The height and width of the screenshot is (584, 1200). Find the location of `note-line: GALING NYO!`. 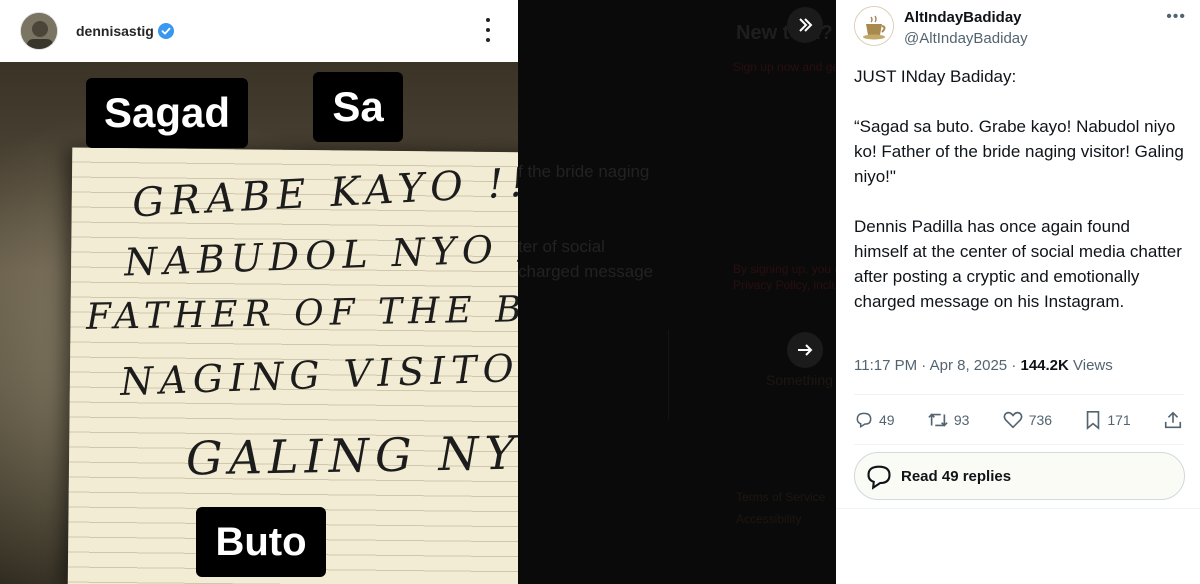

note-line: GALING NYO! is located at coordinates (351, 455).